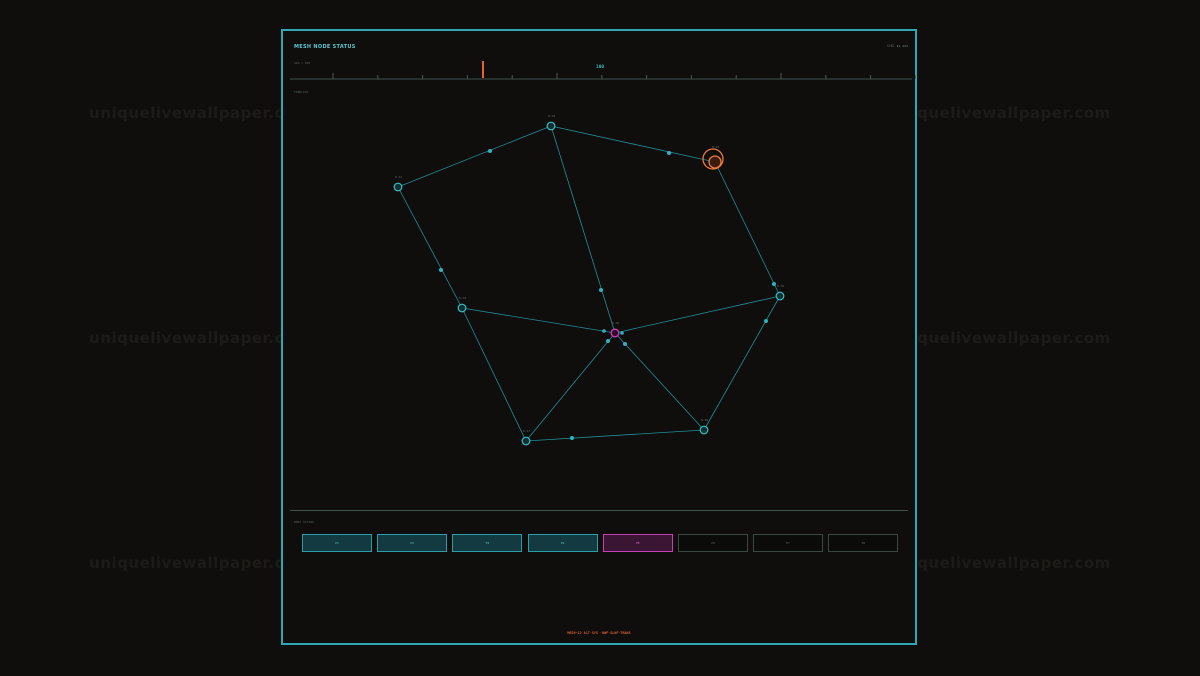 The width and height of the screenshot is (1200, 676). I want to click on section-divider, so click(599, 510).